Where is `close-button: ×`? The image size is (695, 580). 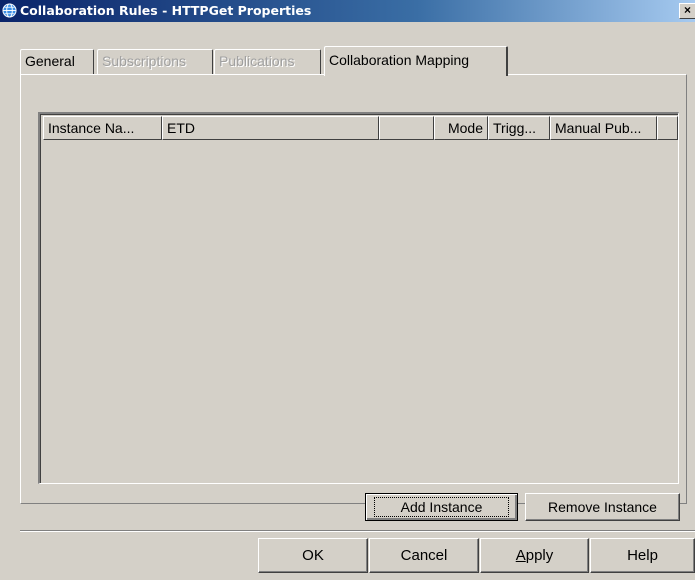 close-button: × is located at coordinates (687, 11).